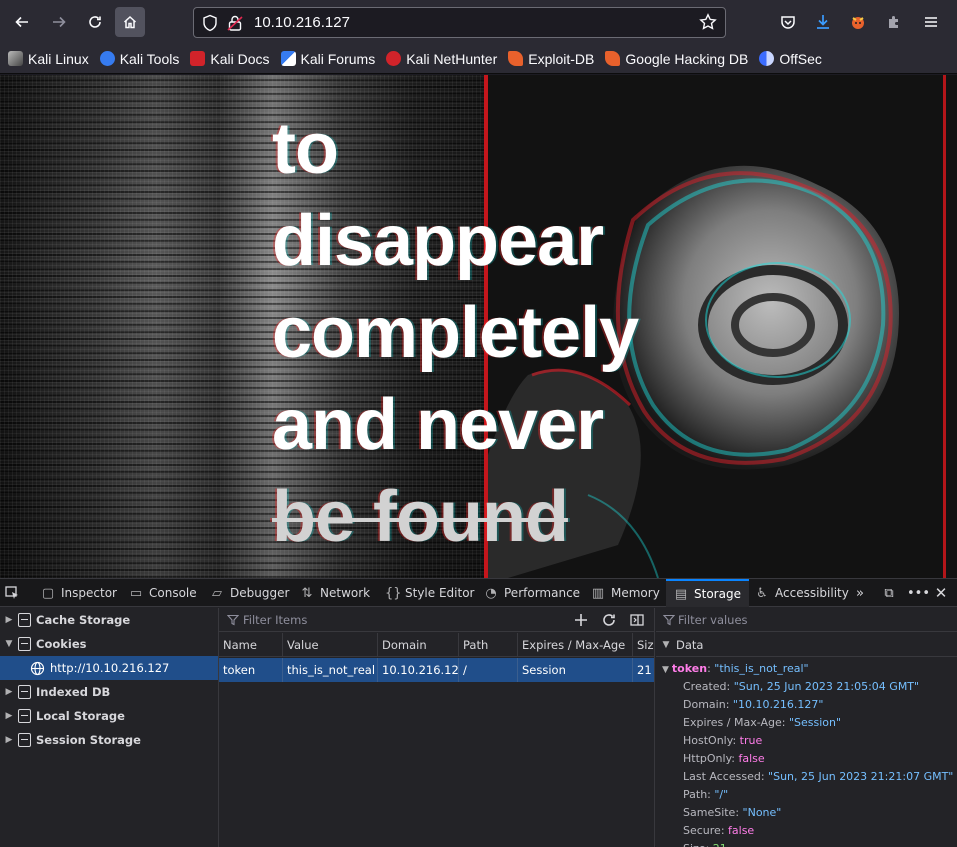  Describe the element at coordinates (707, 593) in the screenshot. I see `tab-storage: ▤ Storage` at that location.